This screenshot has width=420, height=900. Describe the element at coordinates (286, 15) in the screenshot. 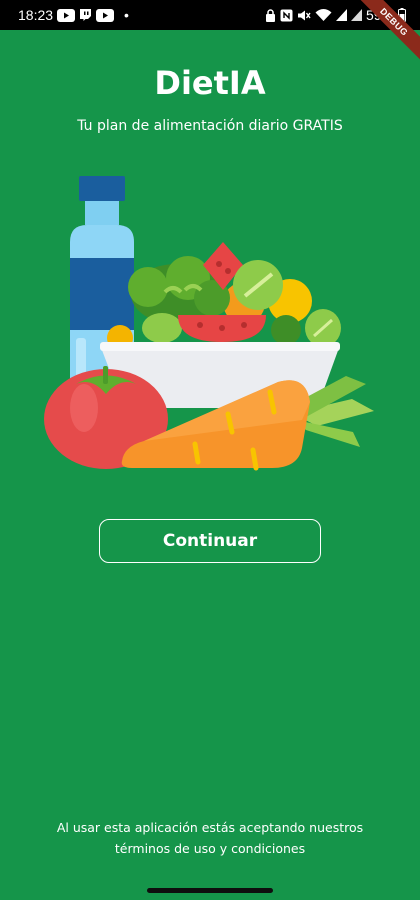

I see `nfc-icon` at that location.